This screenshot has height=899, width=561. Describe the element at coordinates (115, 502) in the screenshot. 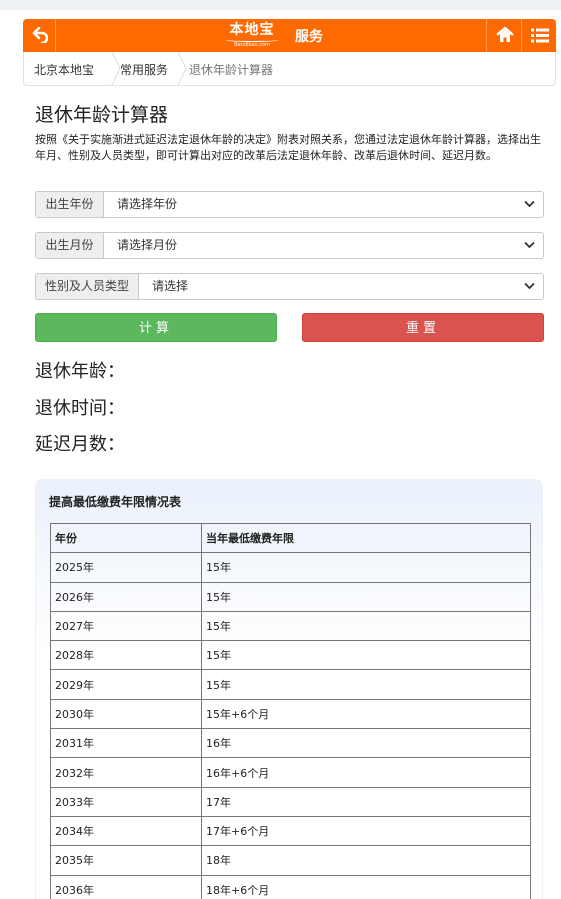

I see `table-title: 提高最低缴费年限情况表` at that location.